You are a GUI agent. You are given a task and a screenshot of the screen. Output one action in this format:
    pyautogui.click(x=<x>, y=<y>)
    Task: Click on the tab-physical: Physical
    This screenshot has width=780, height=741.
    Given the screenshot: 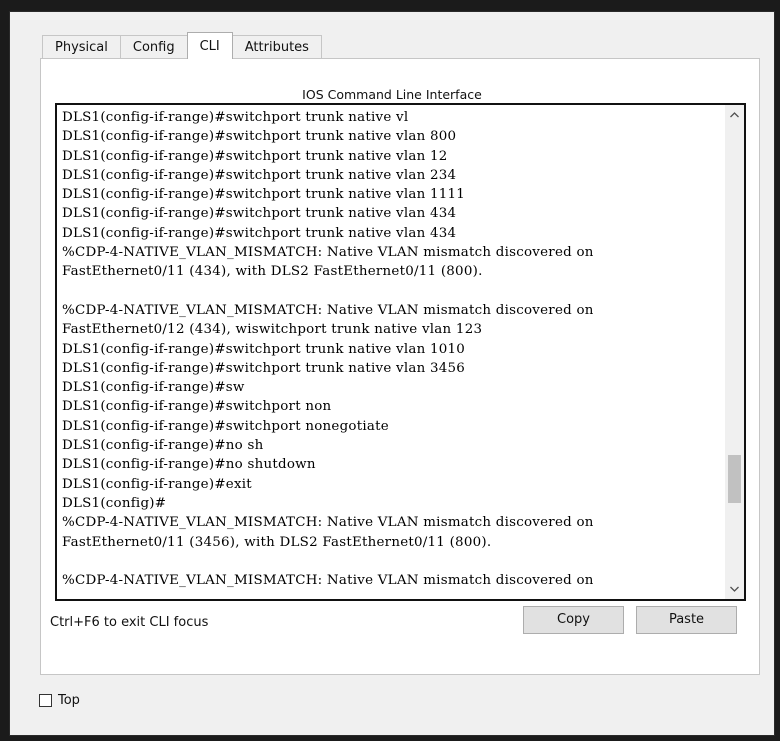 What is the action you would take?
    pyautogui.click(x=81, y=47)
    